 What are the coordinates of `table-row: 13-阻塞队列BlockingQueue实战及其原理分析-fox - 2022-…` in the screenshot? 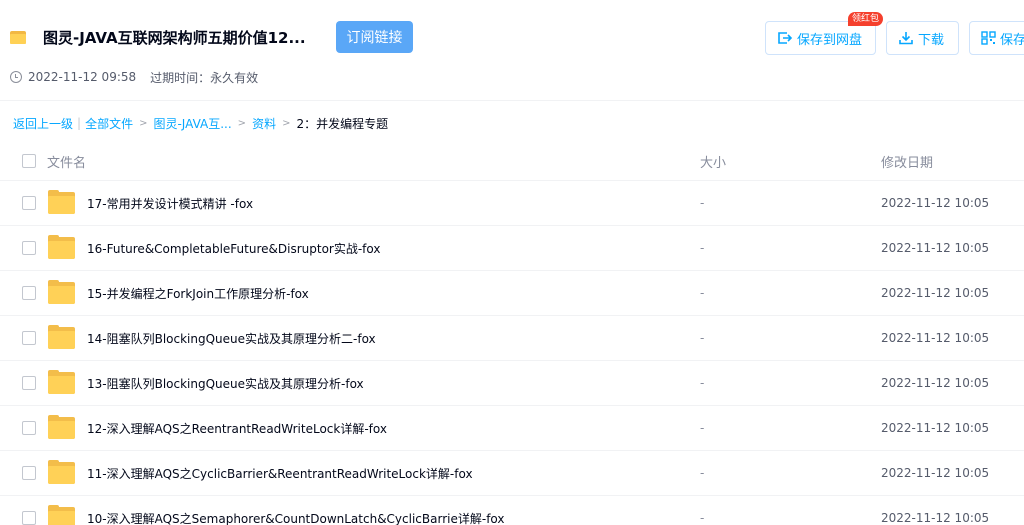 It's located at (512, 382).